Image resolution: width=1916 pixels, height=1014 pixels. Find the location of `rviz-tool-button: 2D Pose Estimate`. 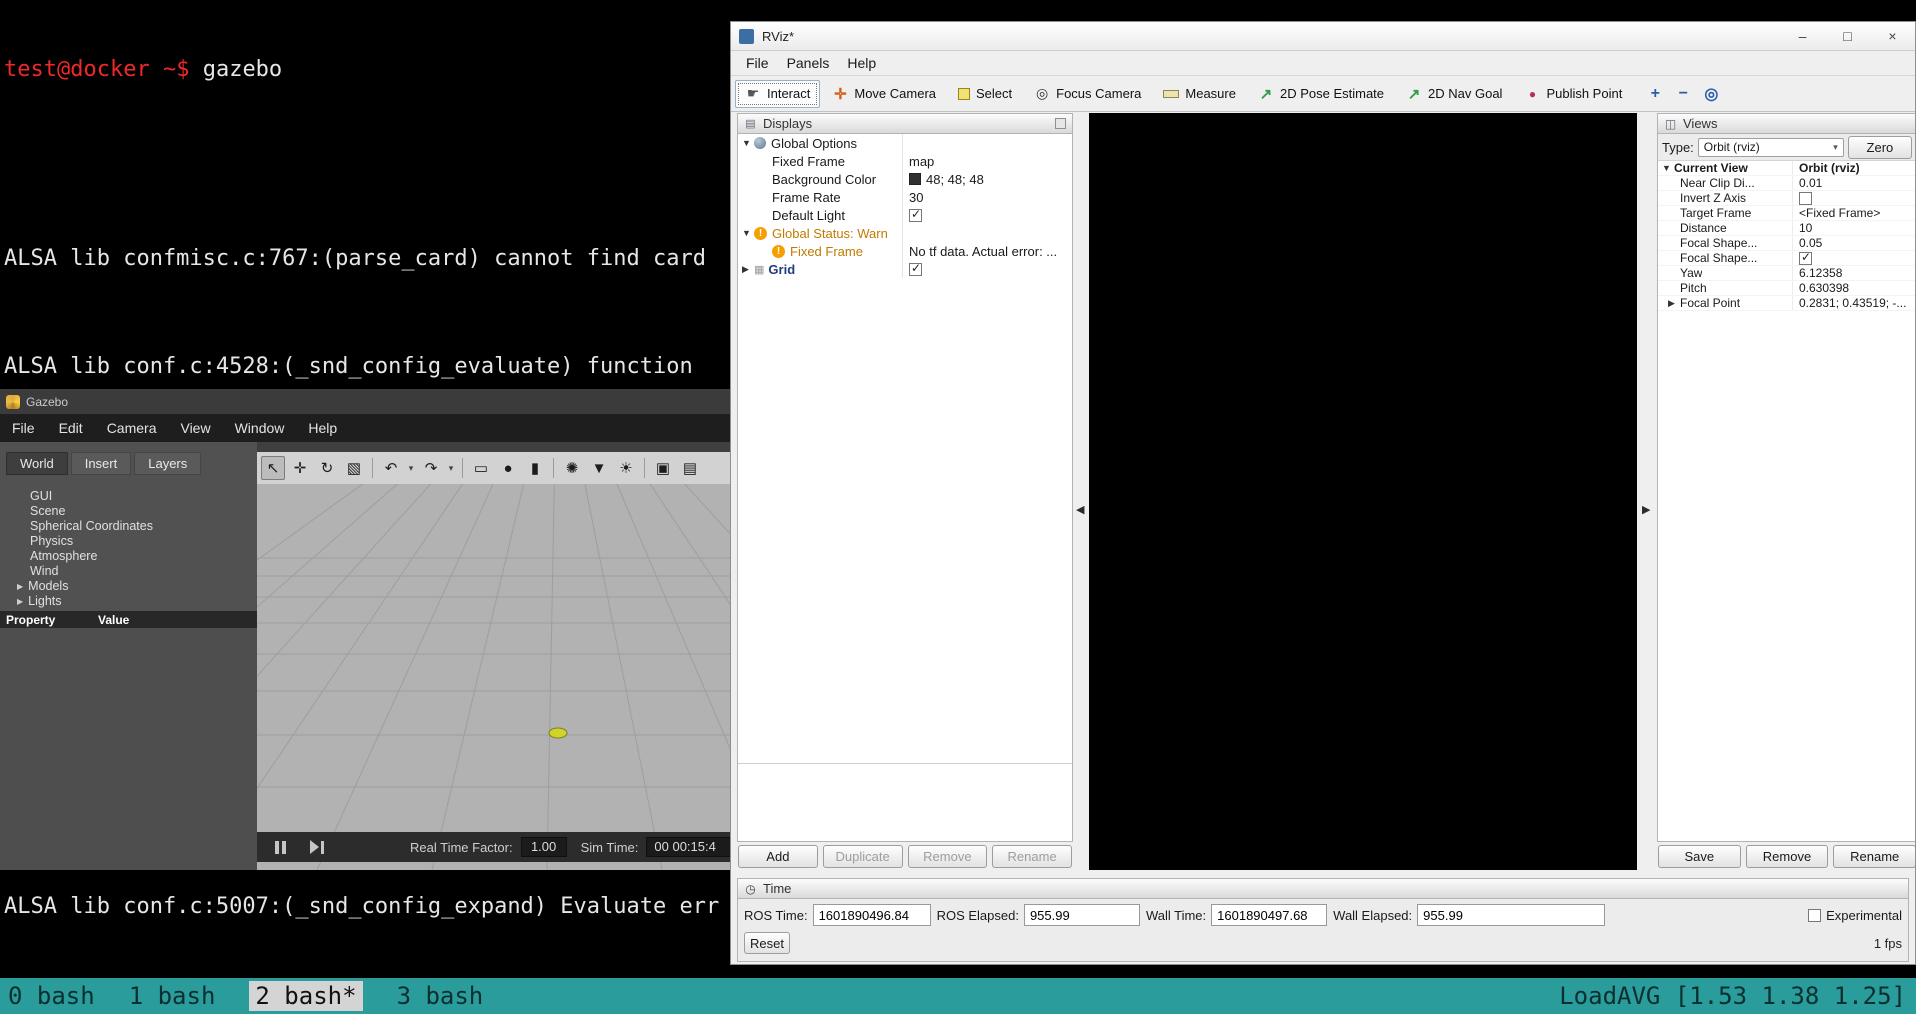

rviz-tool-button: 2D Pose Estimate is located at coordinates (1321, 94).